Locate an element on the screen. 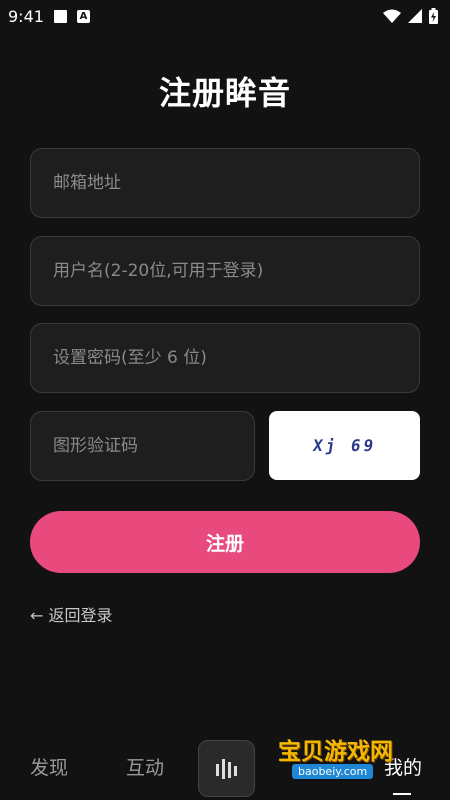 The height and width of the screenshot is (800, 450). nav-active-indicator is located at coordinates (402, 794).